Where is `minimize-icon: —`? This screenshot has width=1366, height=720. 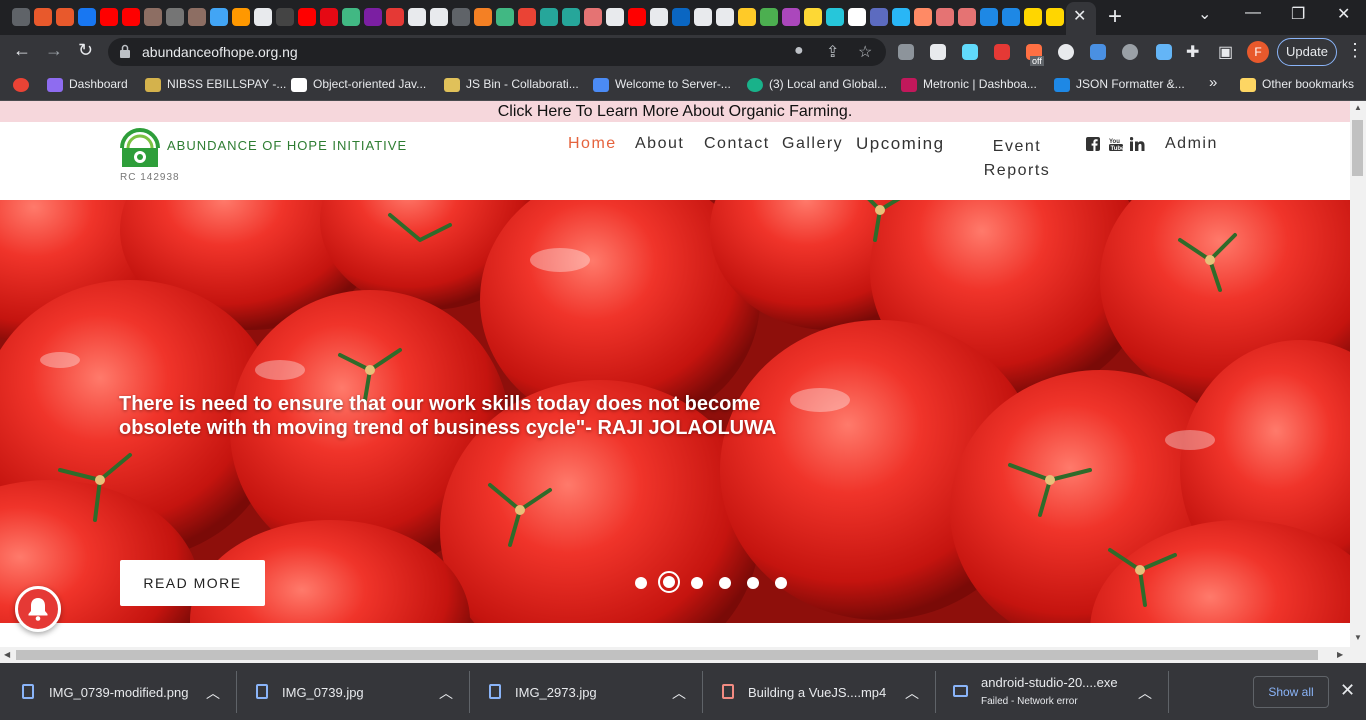 minimize-icon: — is located at coordinates (1253, 13).